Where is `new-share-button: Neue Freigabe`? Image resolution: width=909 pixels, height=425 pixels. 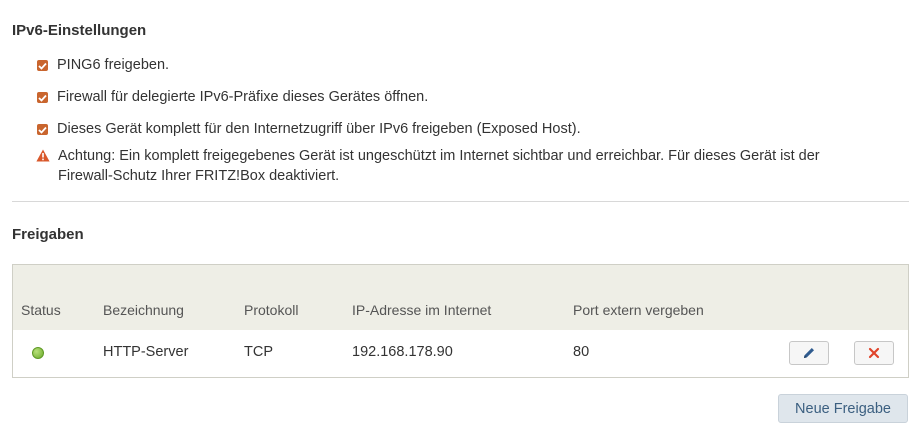 new-share-button: Neue Freigabe is located at coordinates (843, 408).